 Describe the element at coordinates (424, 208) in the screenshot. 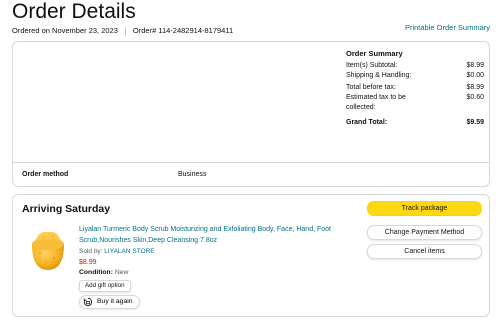

I see `track-package-button: Track package` at that location.